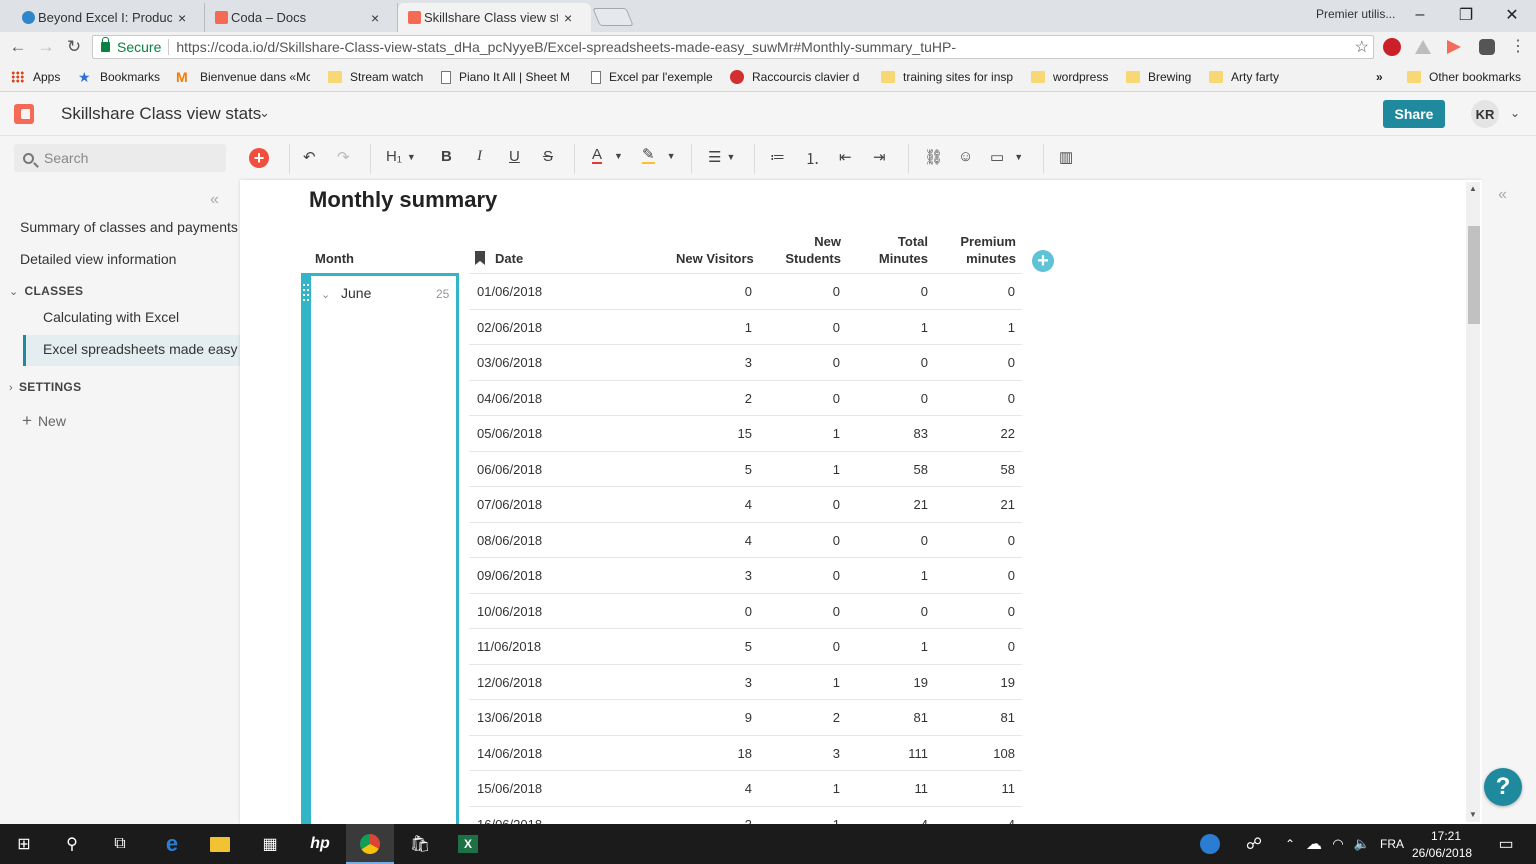 Image resolution: width=1536 pixels, height=864 pixels. What do you see at coordinates (509, 753) in the screenshot?
I see `cell-date: 14/06/2018` at bounding box center [509, 753].